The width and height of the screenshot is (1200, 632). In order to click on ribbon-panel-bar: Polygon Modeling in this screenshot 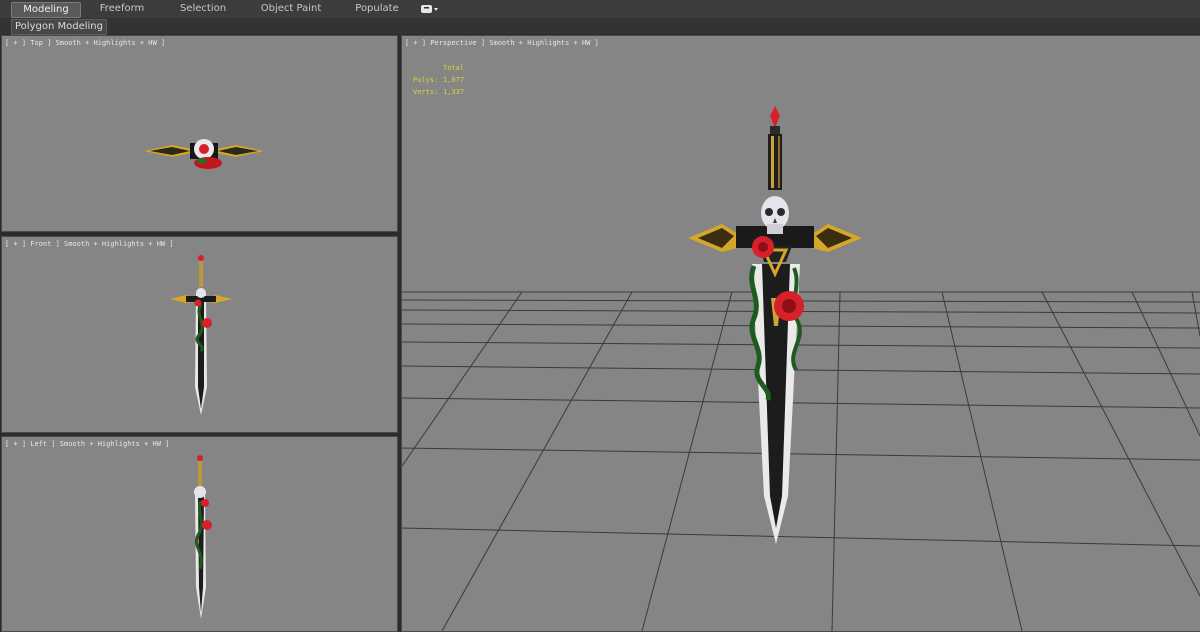, I will do `click(600, 26)`.